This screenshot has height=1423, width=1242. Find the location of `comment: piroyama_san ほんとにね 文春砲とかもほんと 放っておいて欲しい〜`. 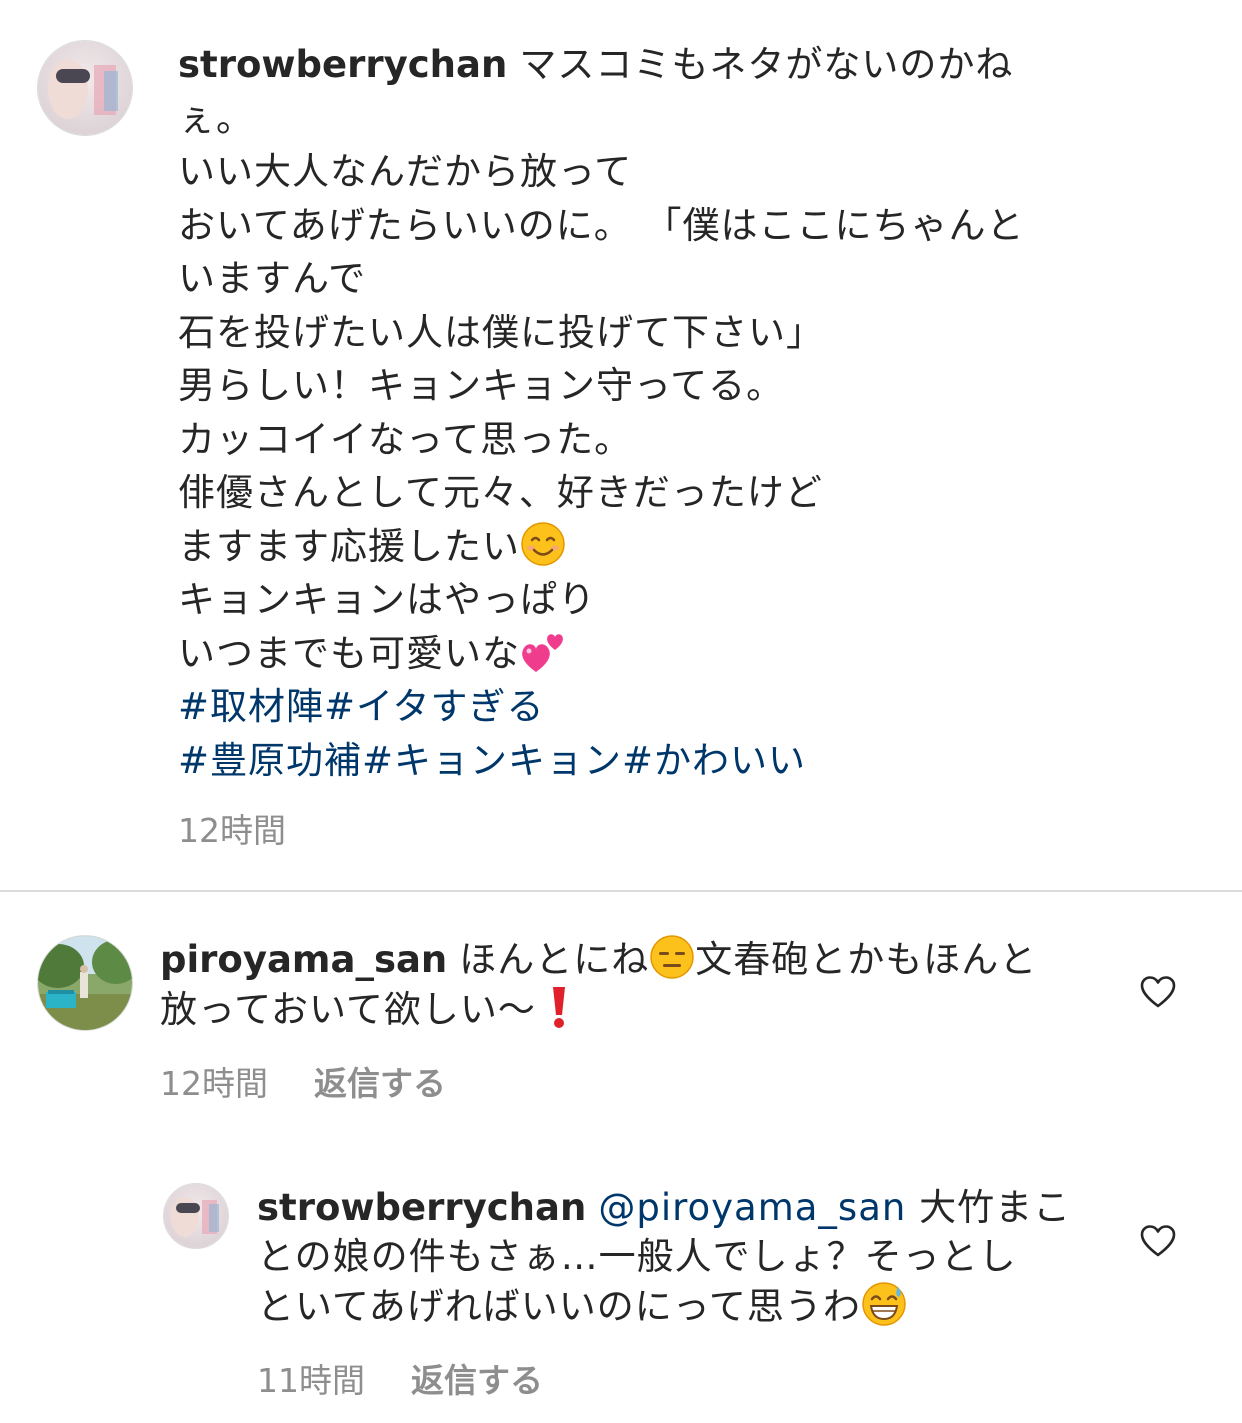

comment: piroyama_san ほんとにね 文春砲とかもほんと 放っておいて欲しい〜 is located at coordinates (610, 984).